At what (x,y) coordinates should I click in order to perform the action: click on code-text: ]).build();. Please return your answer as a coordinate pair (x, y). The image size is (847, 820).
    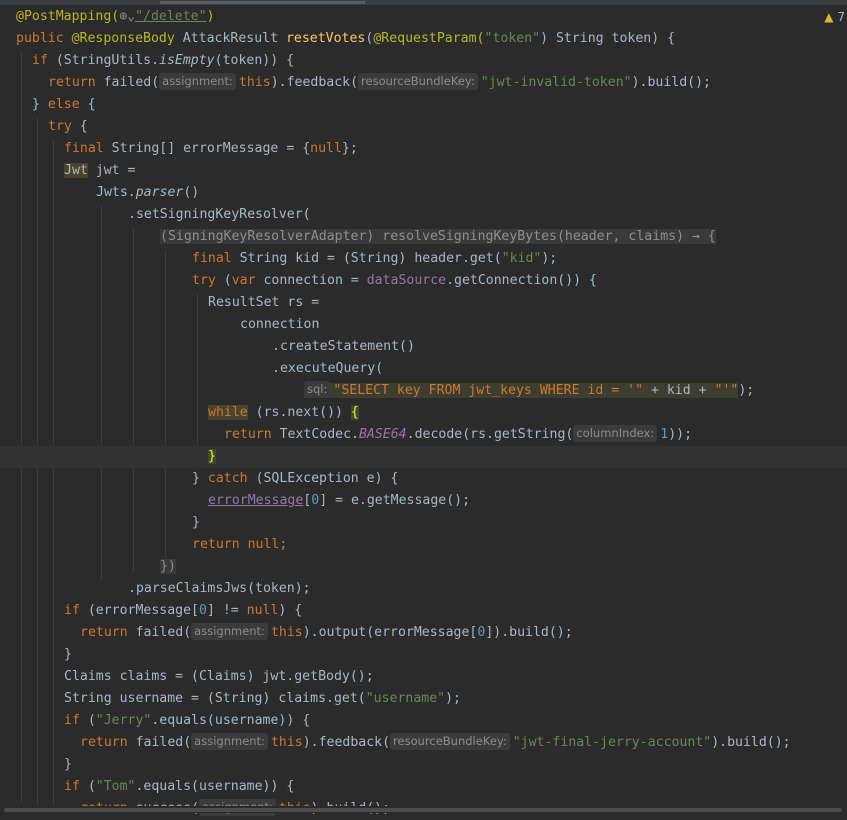
    Looking at the image, I should click on (529, 632).